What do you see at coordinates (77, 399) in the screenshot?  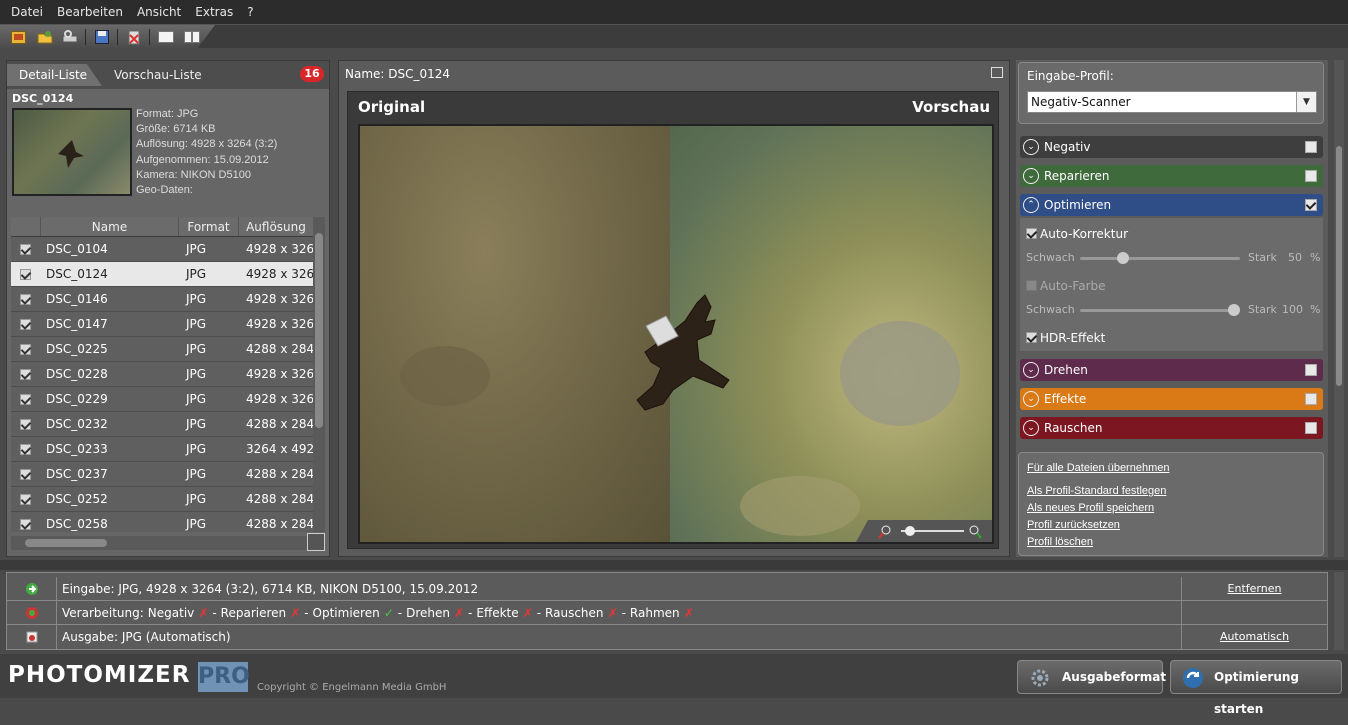 I see `row-name: DSC_0229` at bounding box center [77, 399].